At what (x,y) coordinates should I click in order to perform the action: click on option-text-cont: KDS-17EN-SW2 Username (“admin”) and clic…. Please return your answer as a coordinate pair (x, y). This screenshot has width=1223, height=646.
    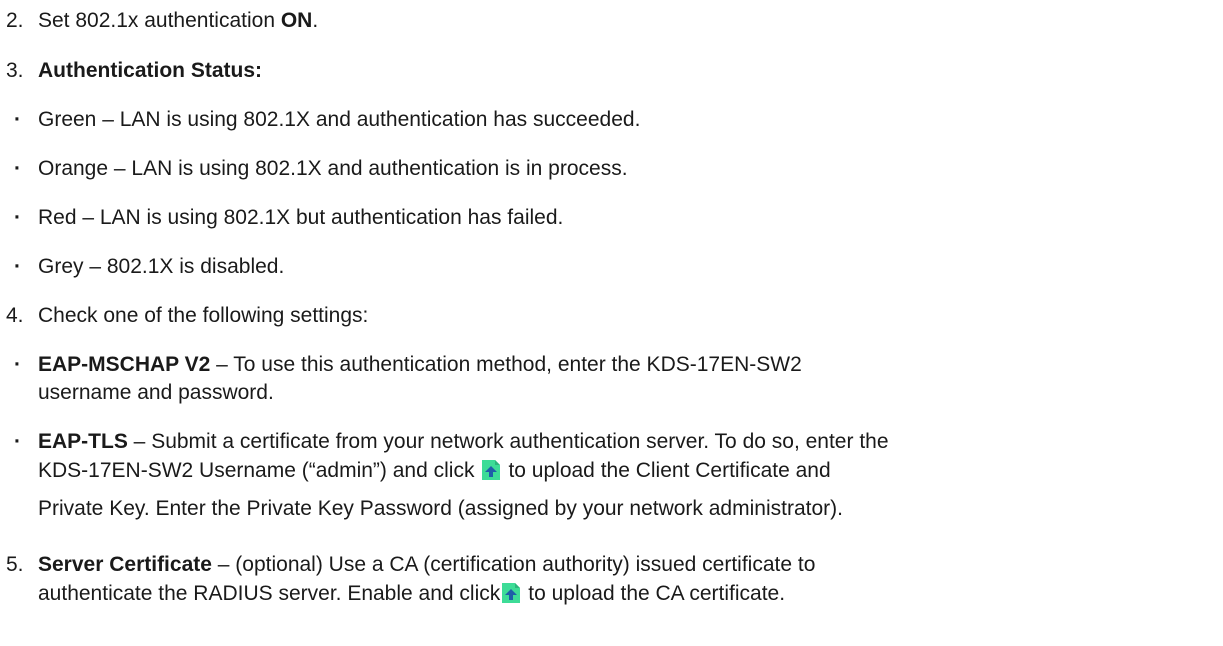
    Looking at the image, I should click on (256, 470).